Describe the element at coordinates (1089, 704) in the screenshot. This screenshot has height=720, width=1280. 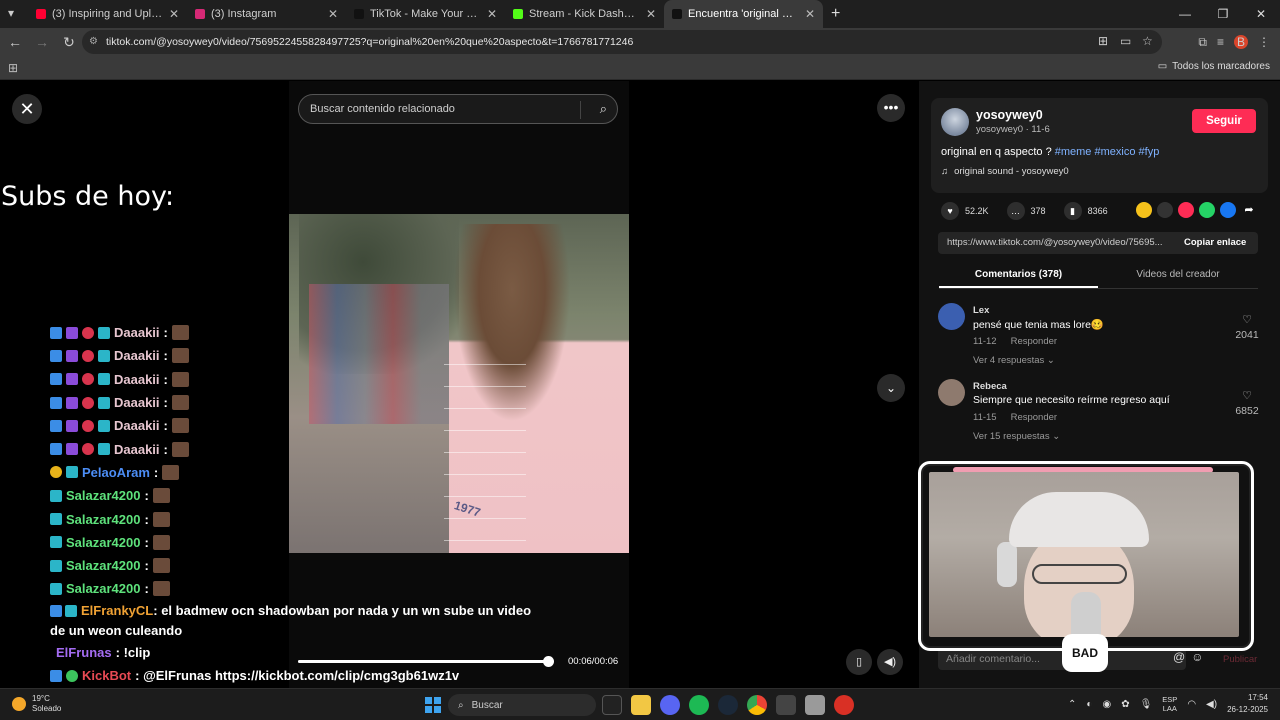
I see `network-app-icon: ◐` at that location.